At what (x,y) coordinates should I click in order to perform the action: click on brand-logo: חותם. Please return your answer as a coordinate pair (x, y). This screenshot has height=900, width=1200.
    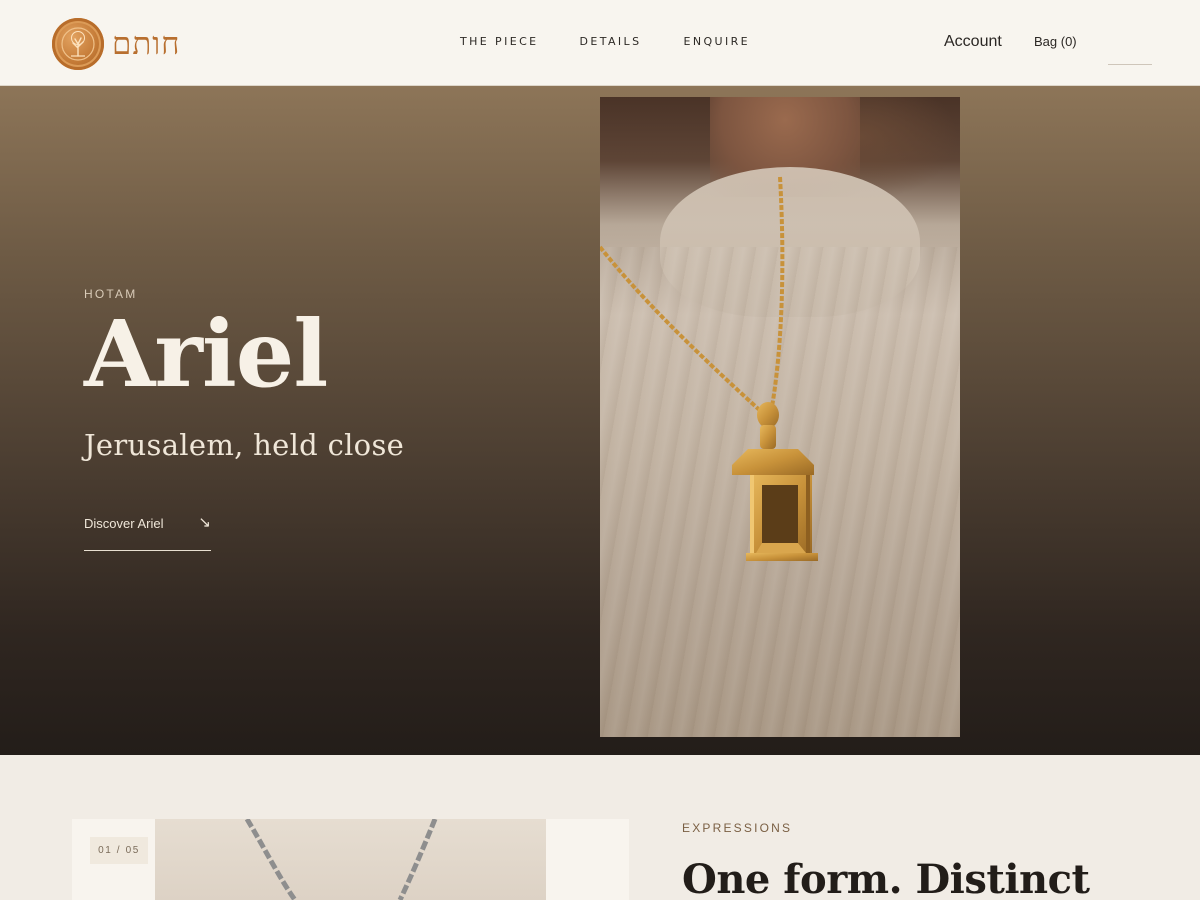
    Looking at the image, I should click on (116, 44).